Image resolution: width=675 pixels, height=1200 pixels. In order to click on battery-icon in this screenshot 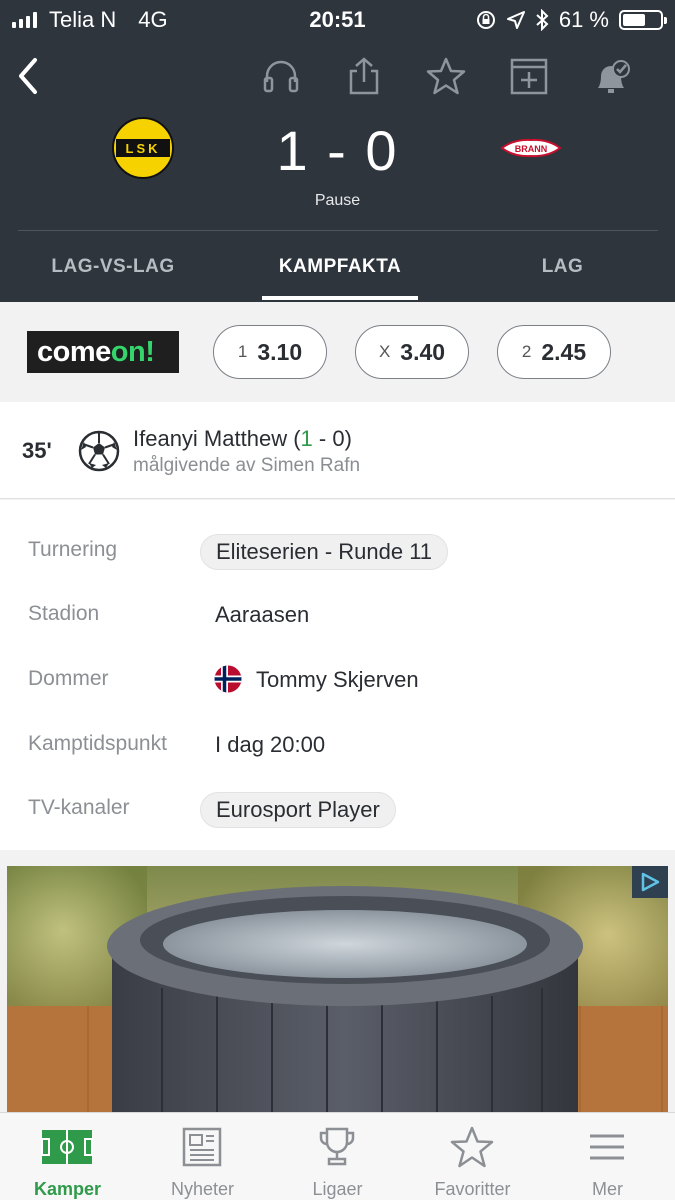, I will do `click(643, 20)`.